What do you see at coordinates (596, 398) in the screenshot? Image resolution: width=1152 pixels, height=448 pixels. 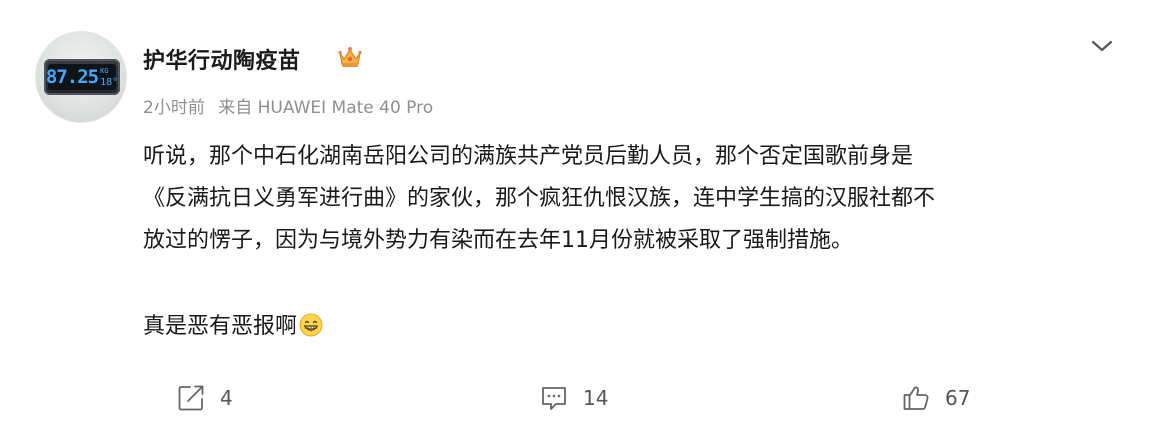 I see `comment-count: 14` at bounding box center [596, 398].